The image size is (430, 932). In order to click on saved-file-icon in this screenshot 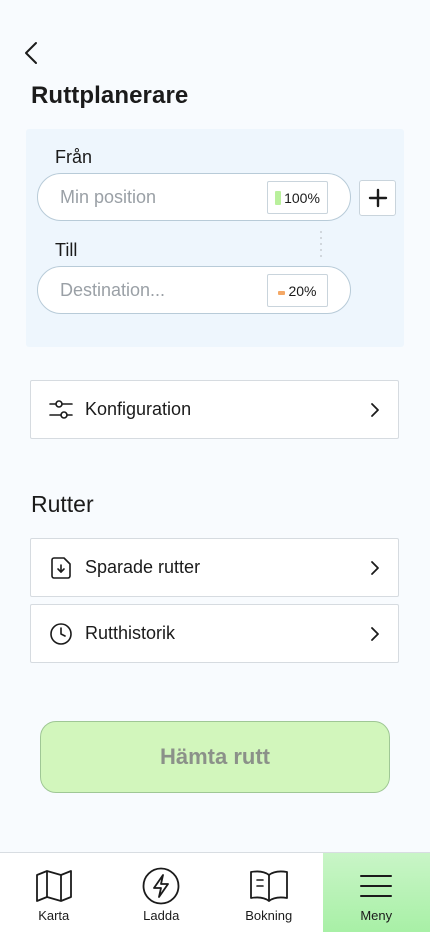, I will do `click(61, 568)`.